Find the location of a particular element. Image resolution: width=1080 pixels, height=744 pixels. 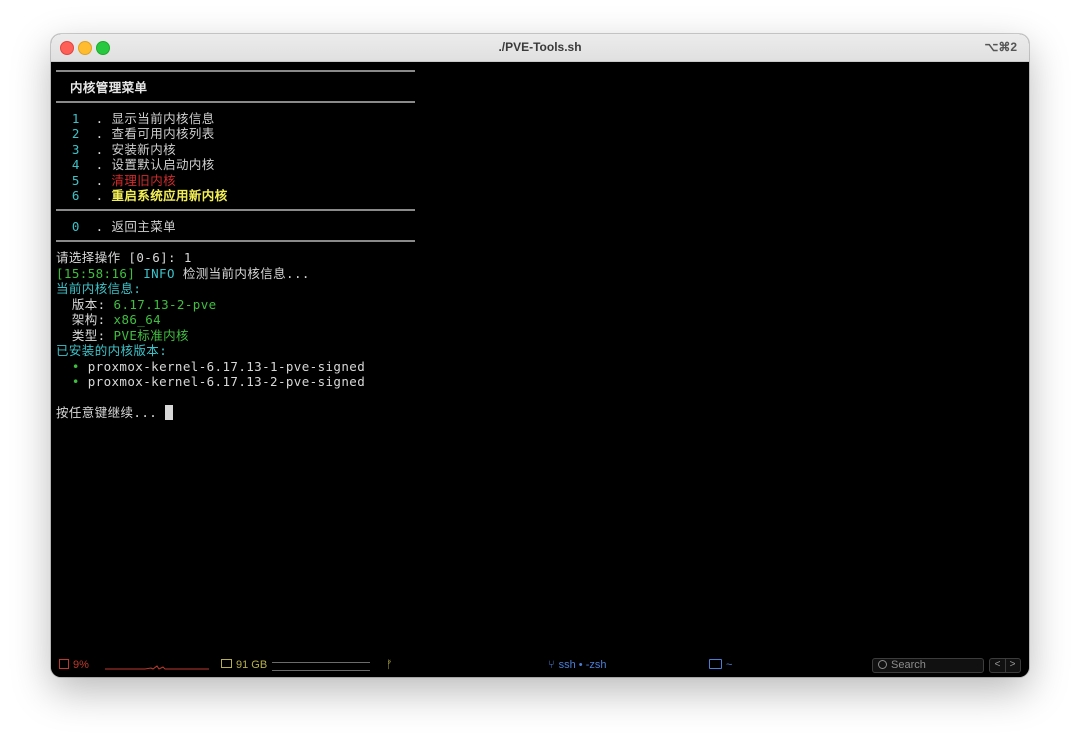

installed-kernels-header: 已安装的内核版本: is located at coordinates (112, 350).